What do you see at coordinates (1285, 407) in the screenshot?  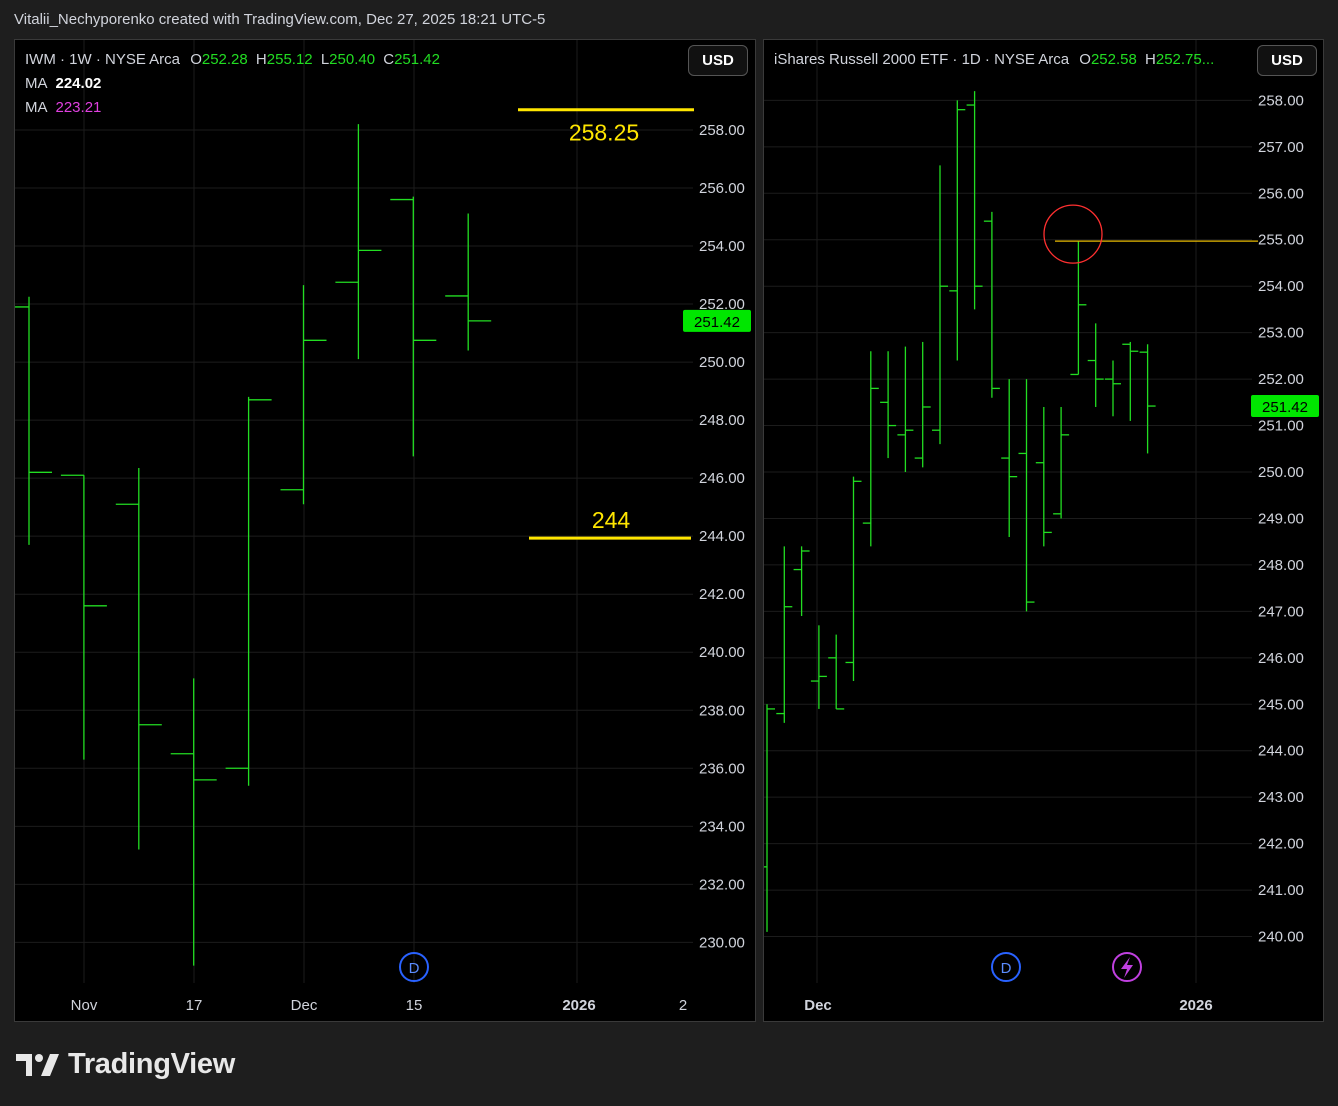 I see `last-price-label-right: 251.42` at bounding box center [1285, 407].